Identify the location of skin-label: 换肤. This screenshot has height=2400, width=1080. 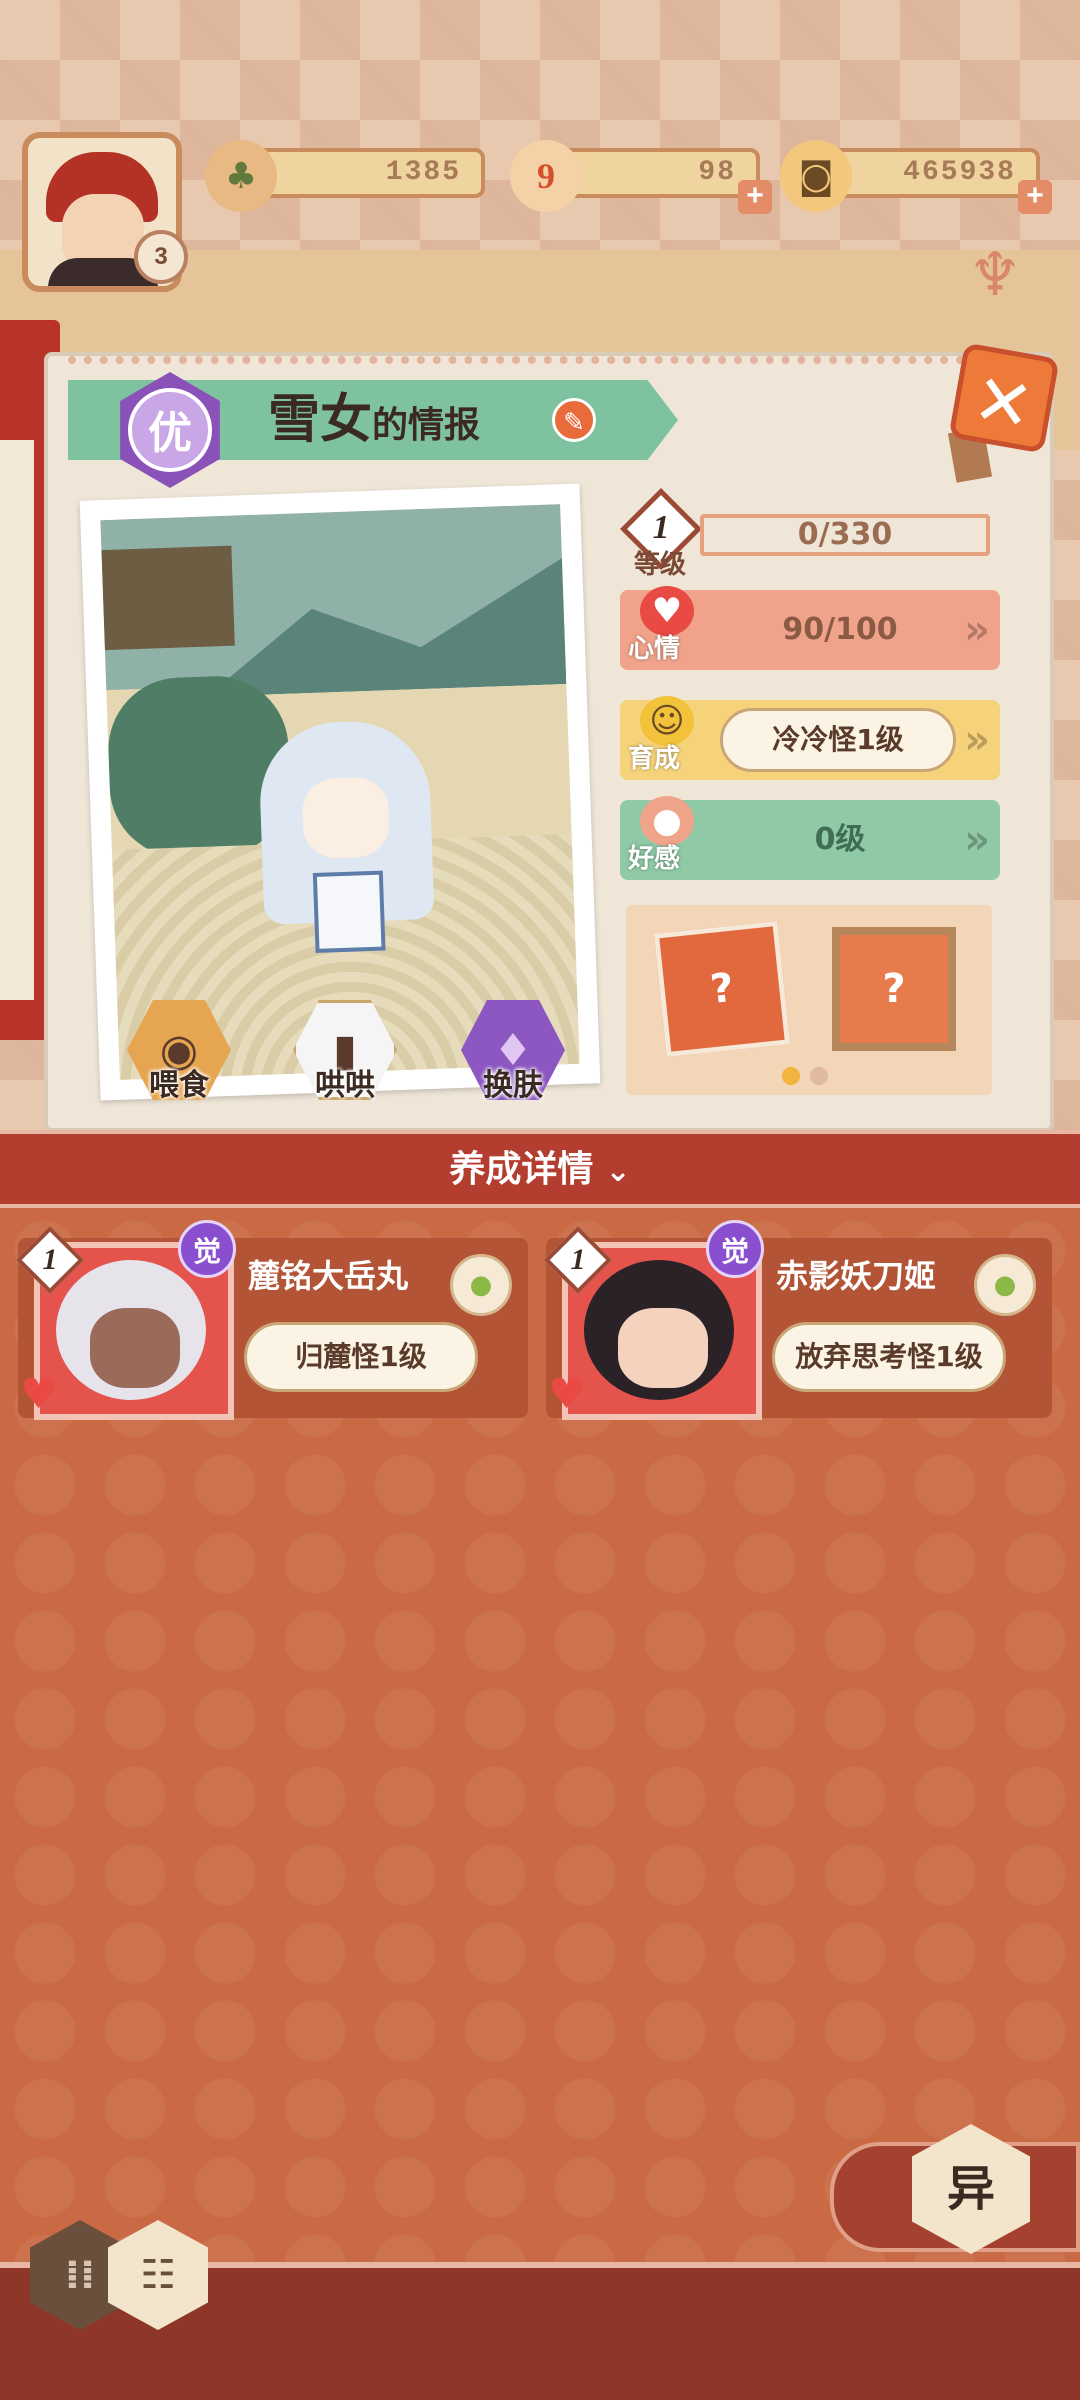
(513, 1085).